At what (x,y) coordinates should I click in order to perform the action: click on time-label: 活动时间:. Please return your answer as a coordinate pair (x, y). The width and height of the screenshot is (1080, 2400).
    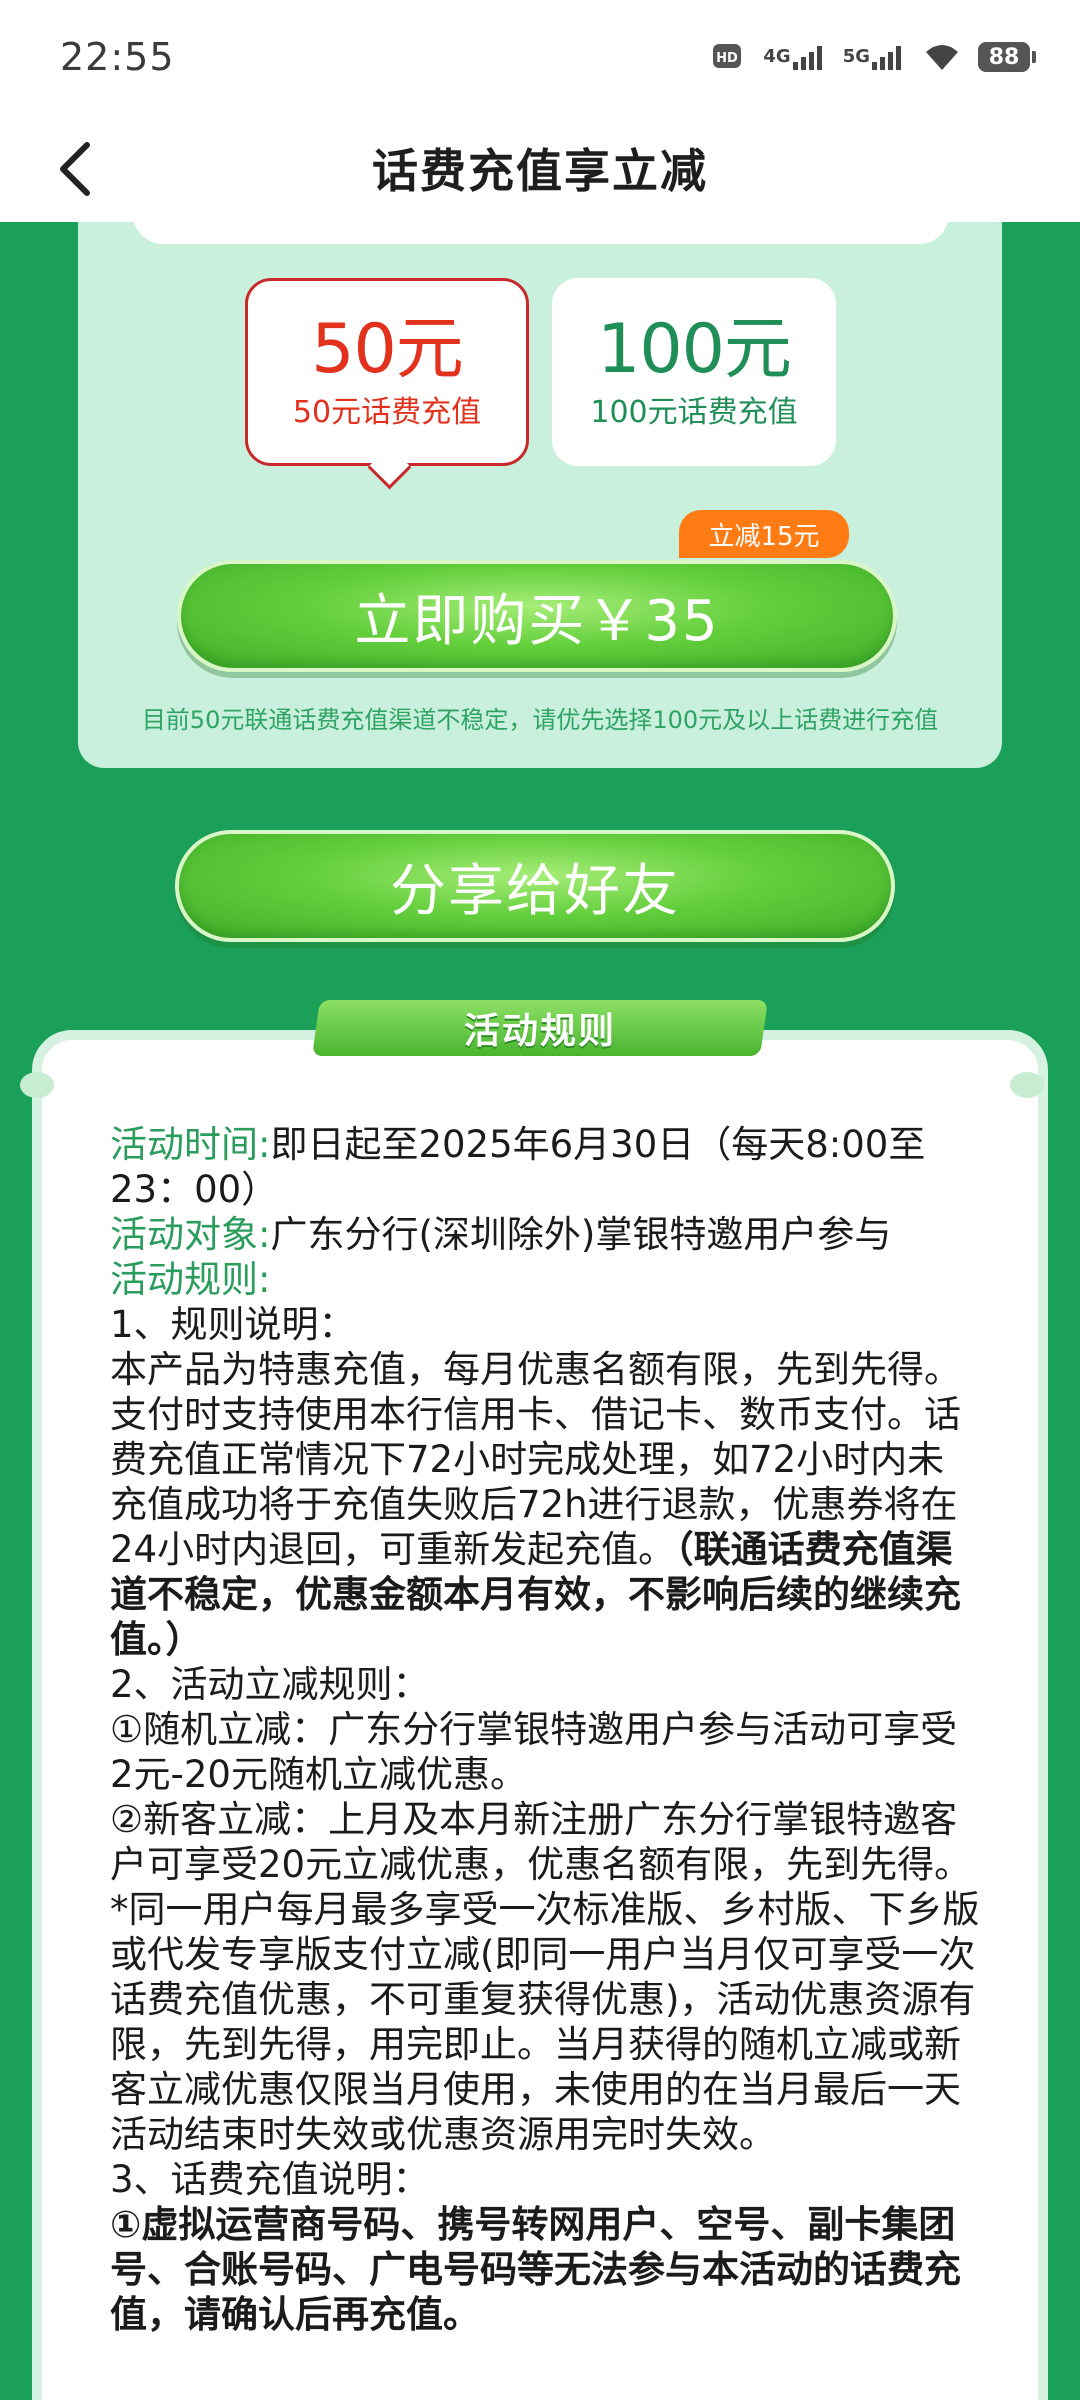
    Looking at the image, I should click on (190, 1144).